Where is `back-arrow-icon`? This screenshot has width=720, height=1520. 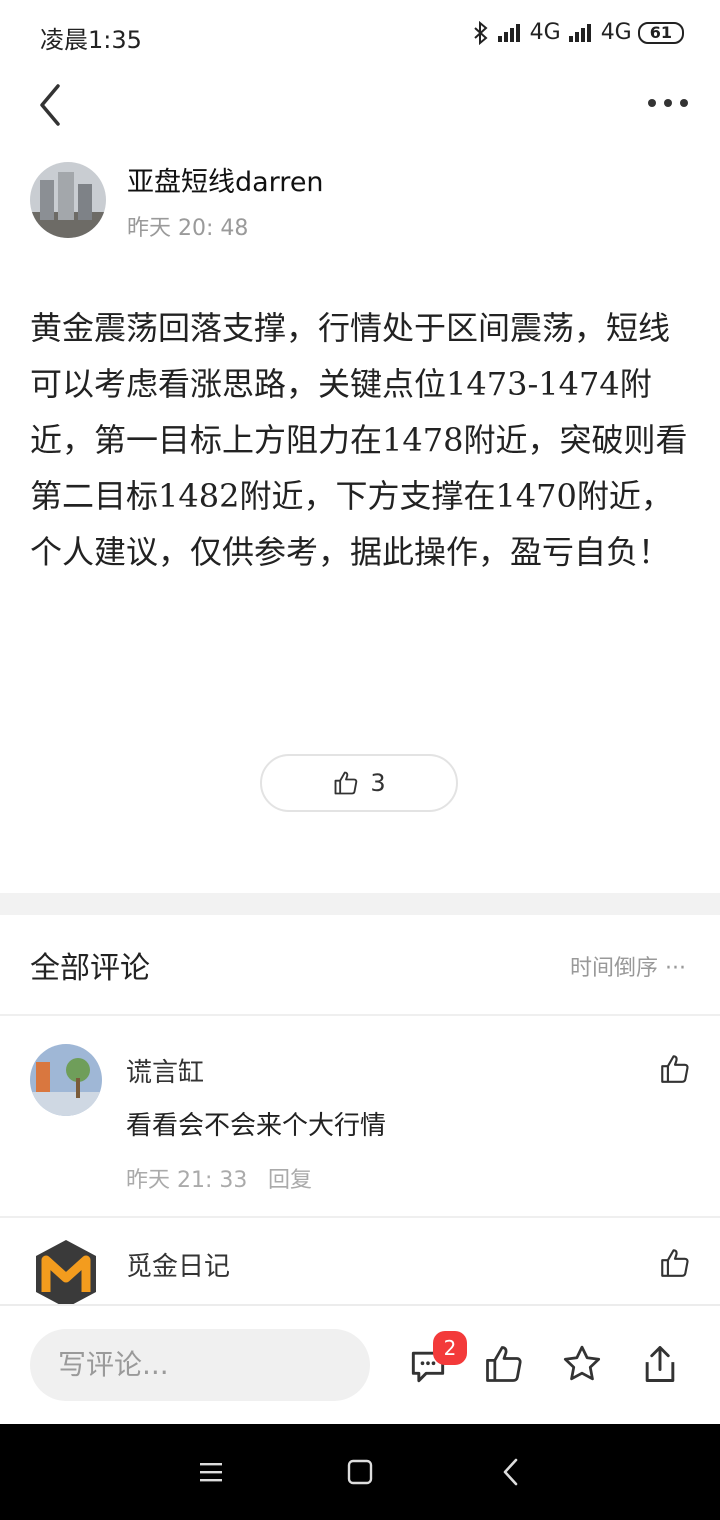 back-arrow-icon is located at coordinates (50, 105).